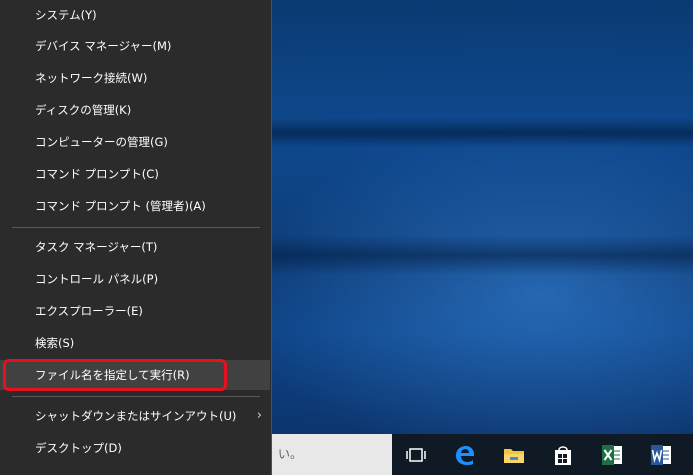 This screenshot has width=693, height=475. I want to click on menu-item-disk-management: ディスクの管理(K), so click(135, 110).